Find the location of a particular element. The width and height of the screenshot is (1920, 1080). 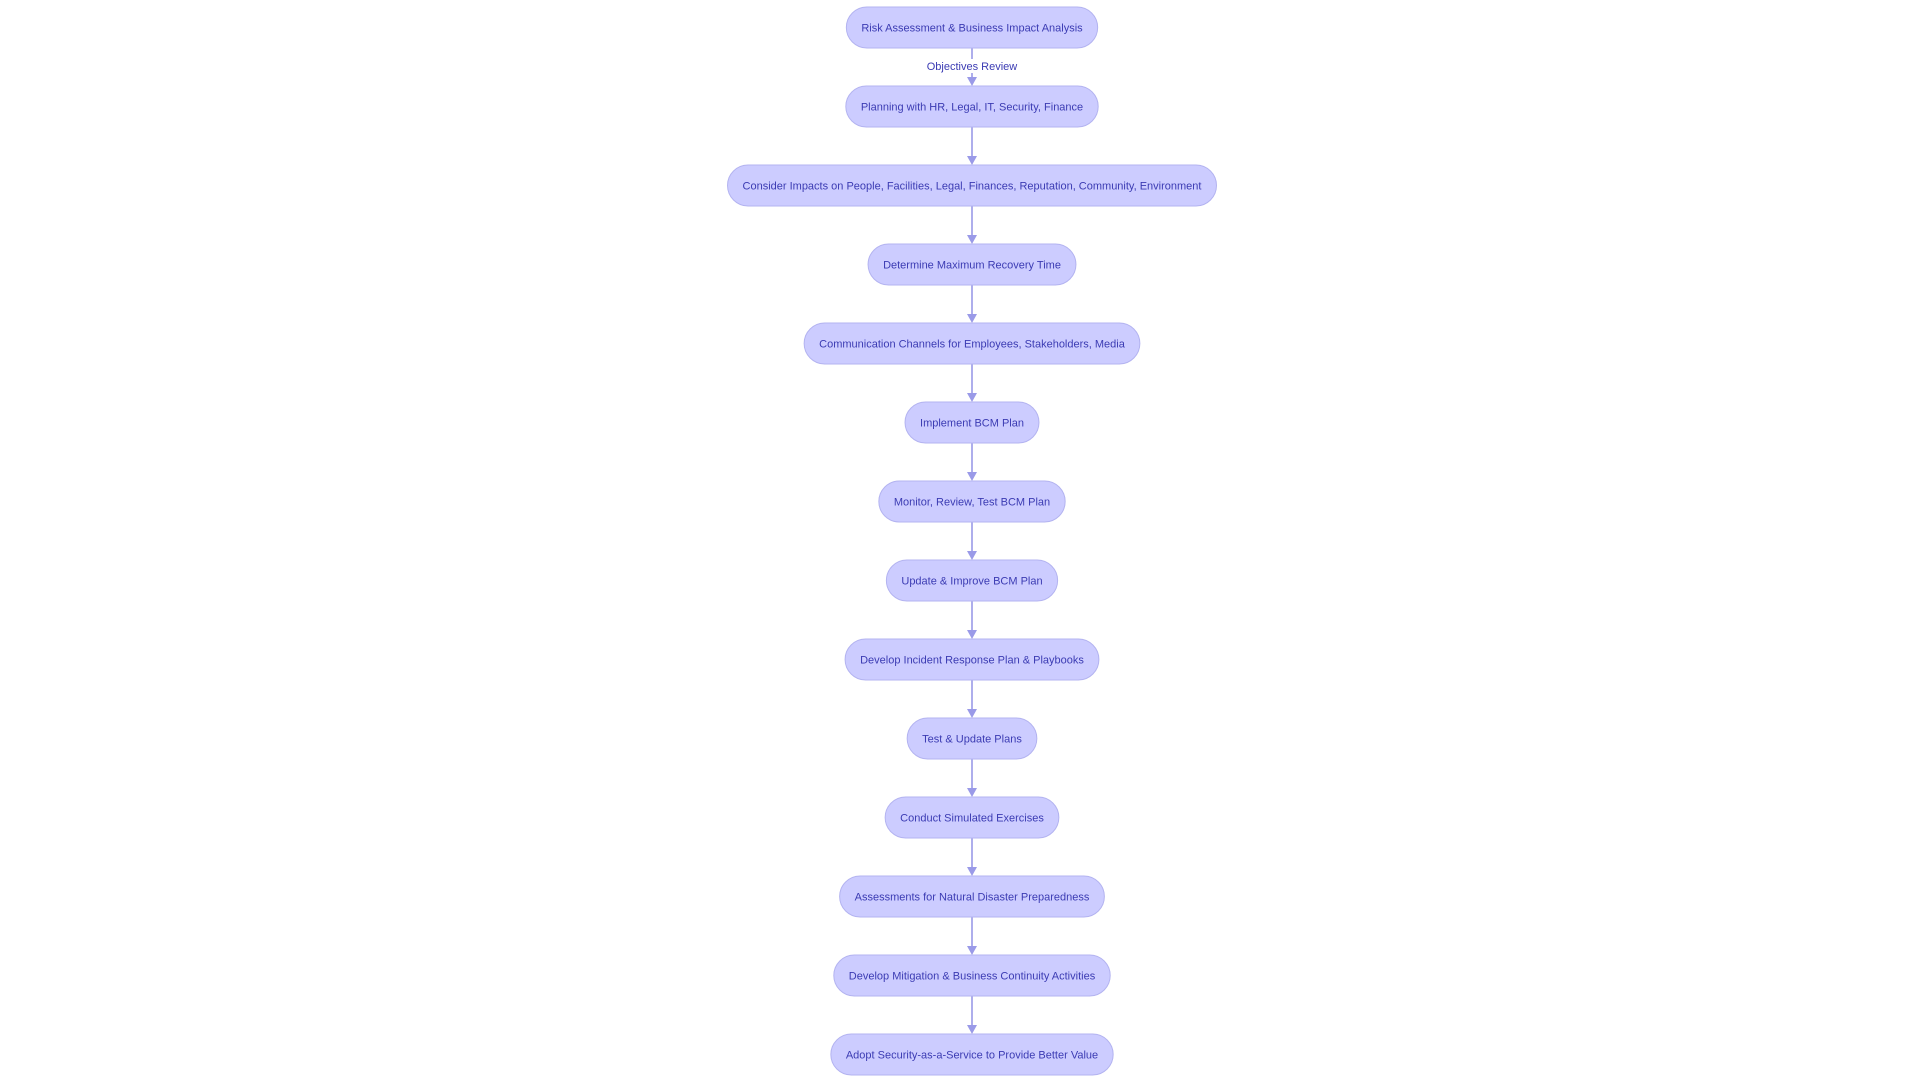

flowchart-node-6: Implement BCM Plan is located at coordinates (972, 422).